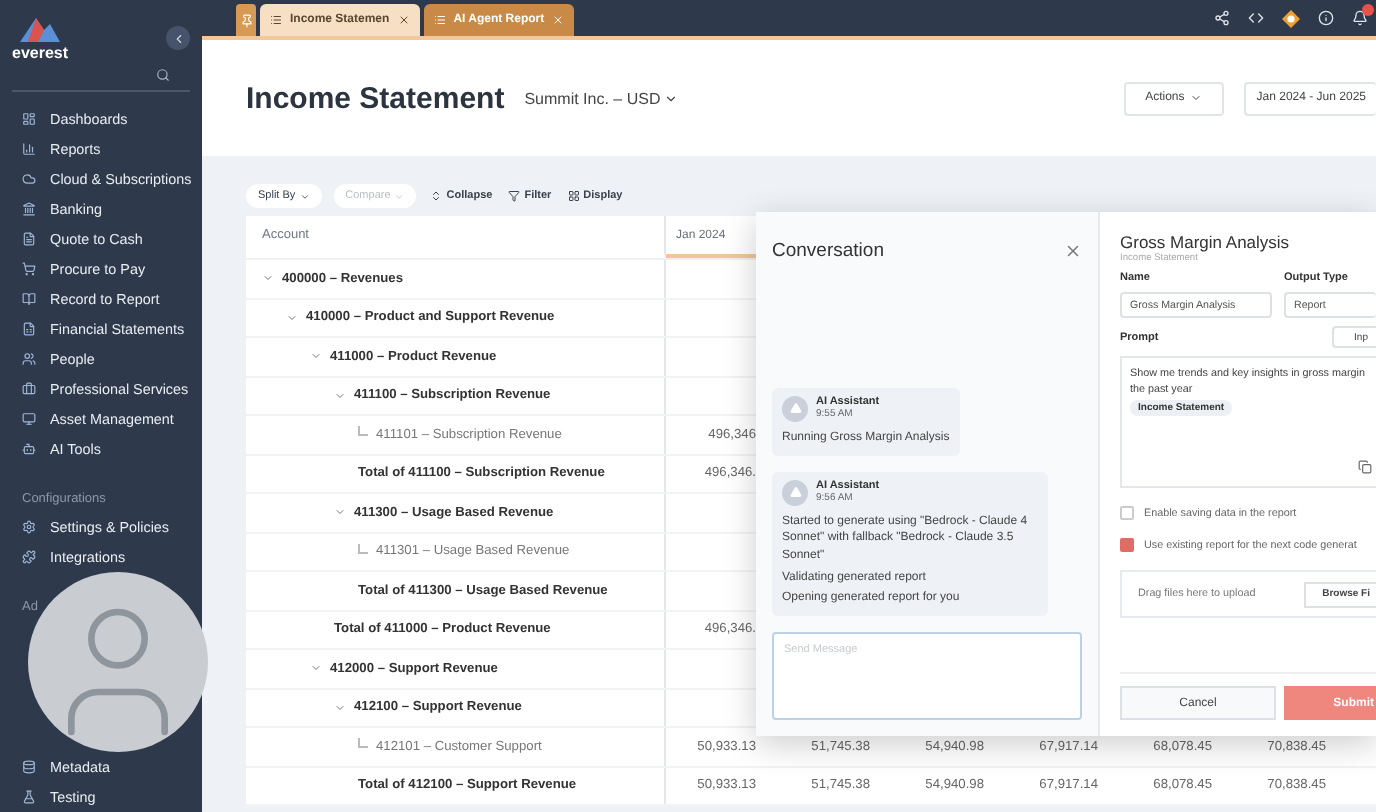  I want to click on grid-icon, so click(573, 196).